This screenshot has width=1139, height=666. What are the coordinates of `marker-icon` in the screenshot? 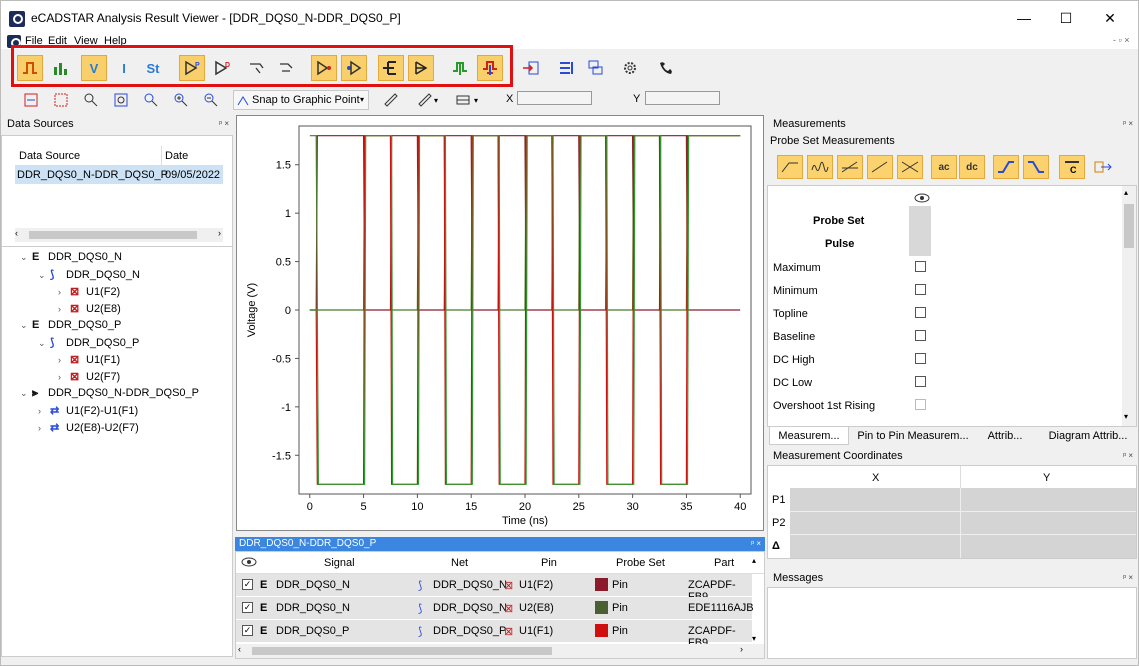 It's located at (463, 100).